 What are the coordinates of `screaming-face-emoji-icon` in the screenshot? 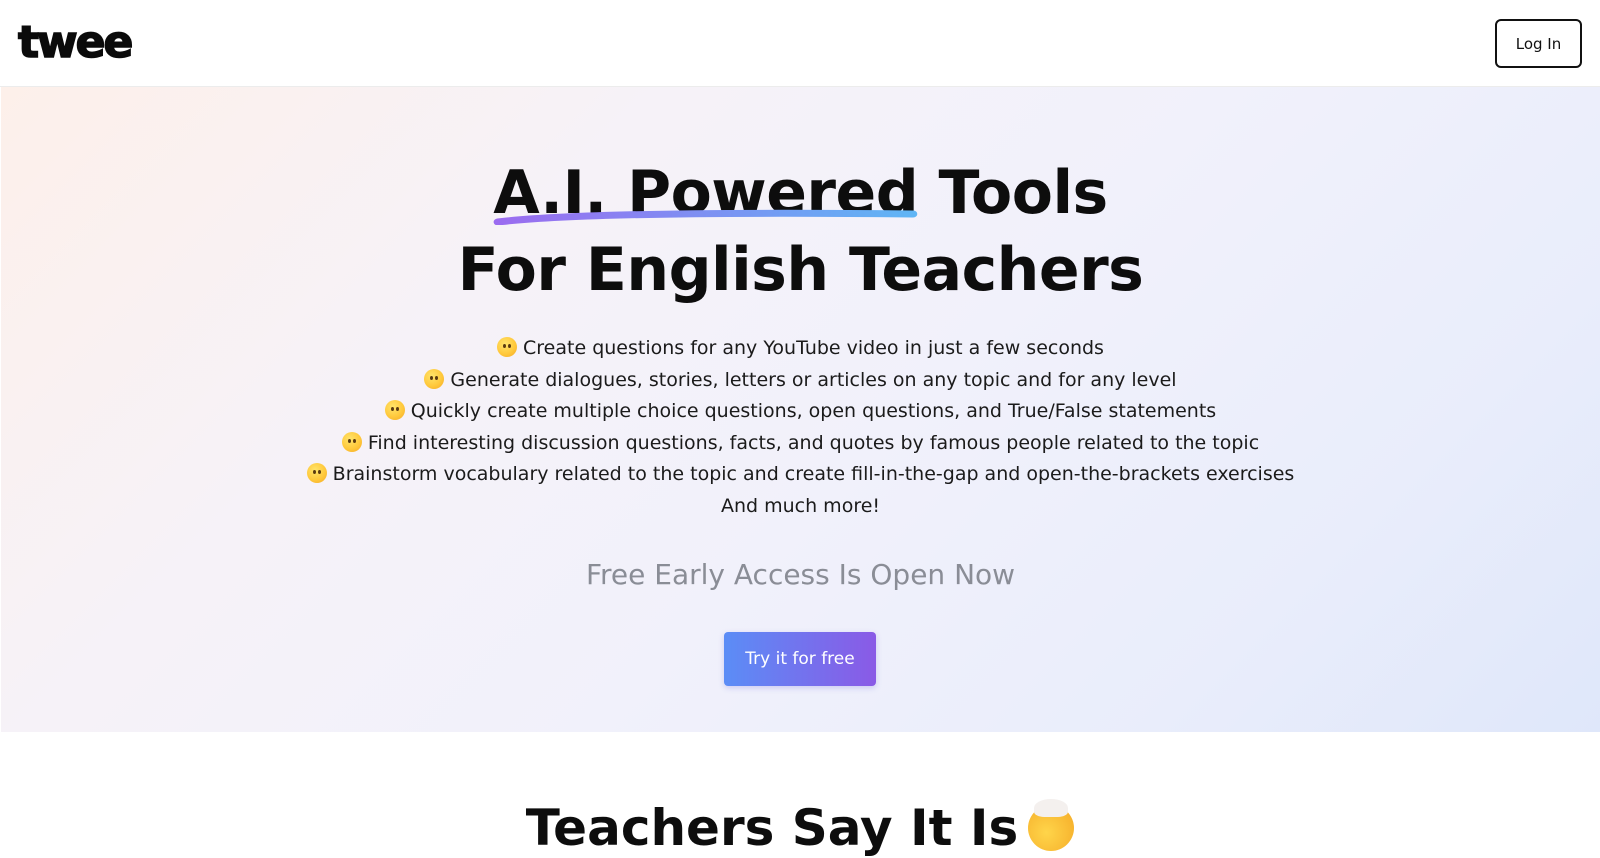 It's located at (394, 410).